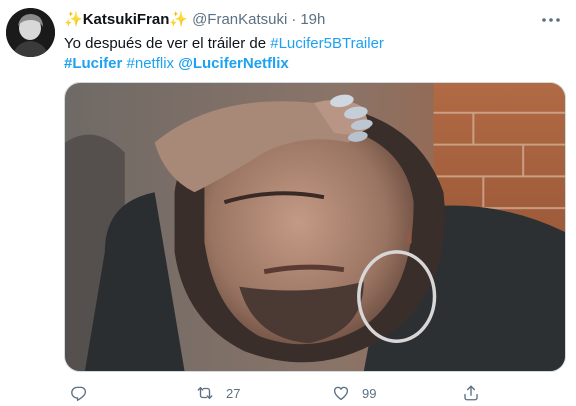  What do you see at coordinates (30, 32) in the screenshot?
I see `avatar` at bounding box center [30, 32].